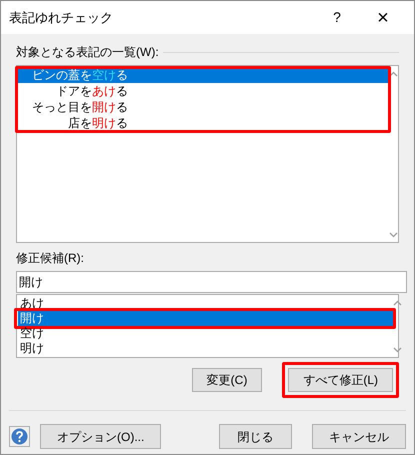 Image resolution: width=415 pixels, height=455 pixels. I want to click on help-button: ?, so click(337, 17).